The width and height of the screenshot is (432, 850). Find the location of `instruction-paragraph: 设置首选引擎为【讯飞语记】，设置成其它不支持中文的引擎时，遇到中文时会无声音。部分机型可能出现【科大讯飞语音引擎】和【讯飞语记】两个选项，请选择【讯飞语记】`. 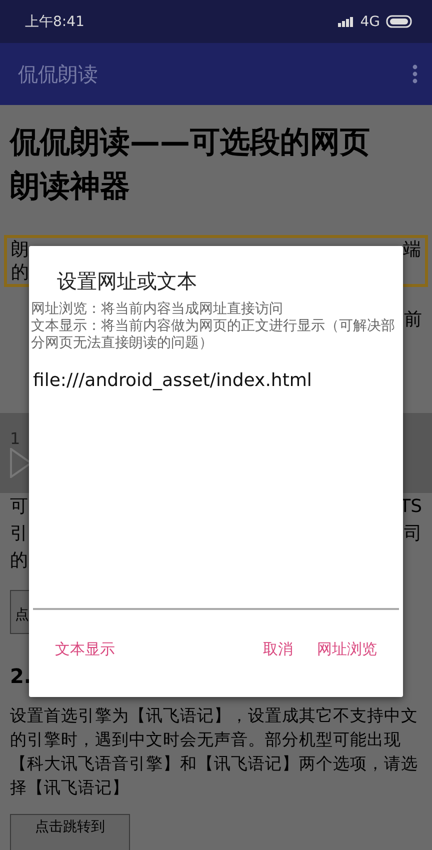

instruction-paragraph: 设置首选引擎为【讯飞语记】，设置成其它不支持中文的引擎时，遇到中文时会无声音。部分机型可能出现【科大讯飞语音引擎】和【讯飞语记】两个选项，请选择【讯飞语记】 is located at coordinates (214, 752).